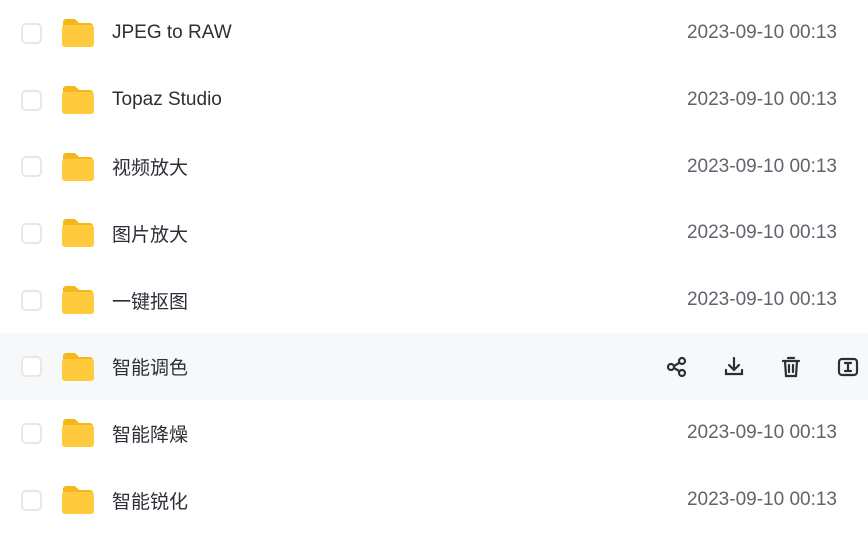 Image resolution: width=868 pixels, height=541 pixels. Describe the element at coordinates (150, 500) in the screenshot. I see `file-name: 智能锐化` at that location.